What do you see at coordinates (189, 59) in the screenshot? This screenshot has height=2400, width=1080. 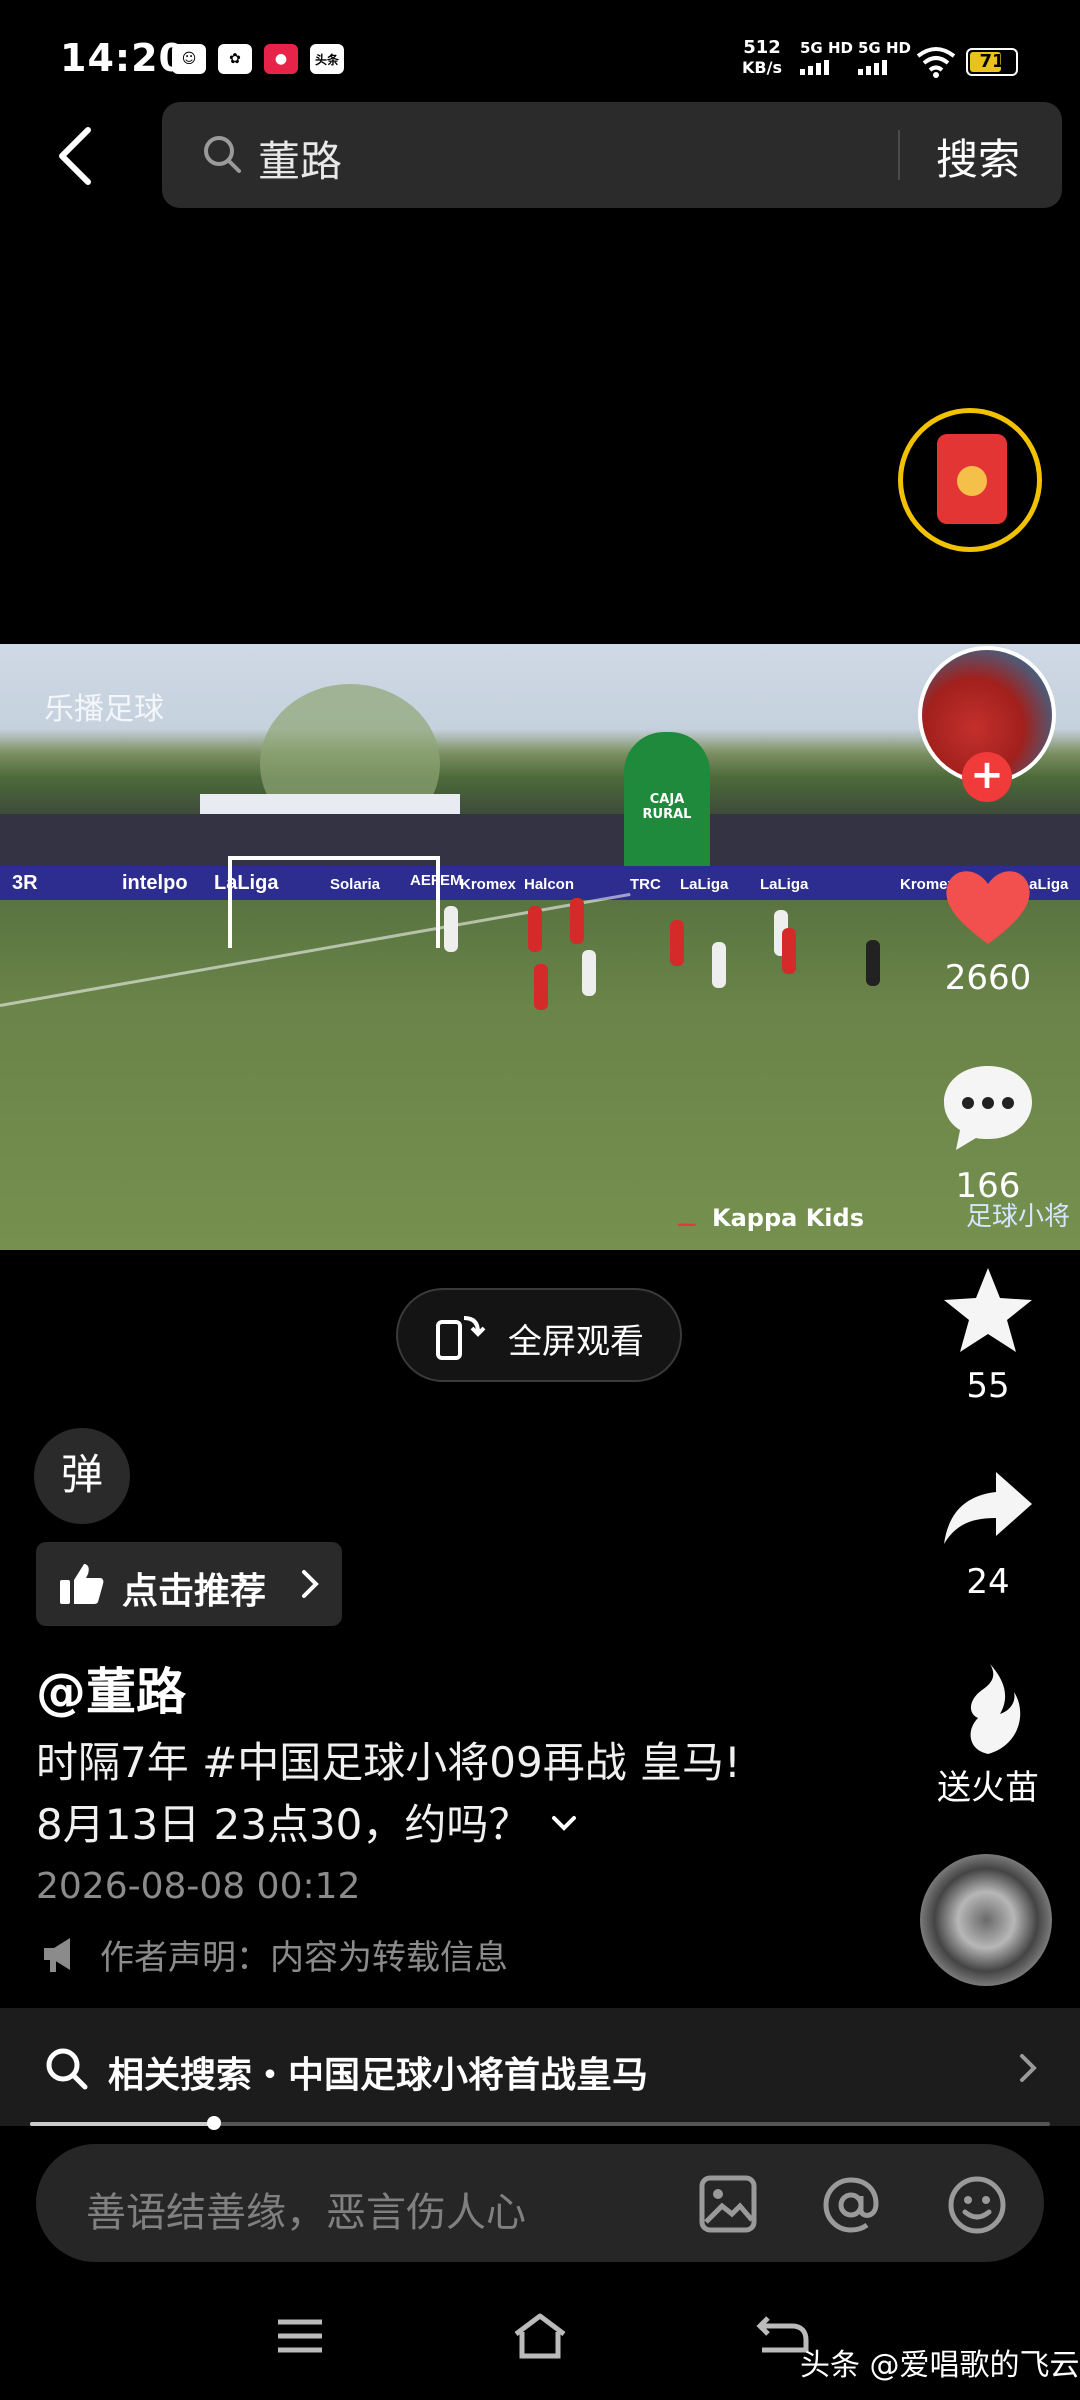 I see `app-notification-icon: ☺` at bounding box center [189, 59].